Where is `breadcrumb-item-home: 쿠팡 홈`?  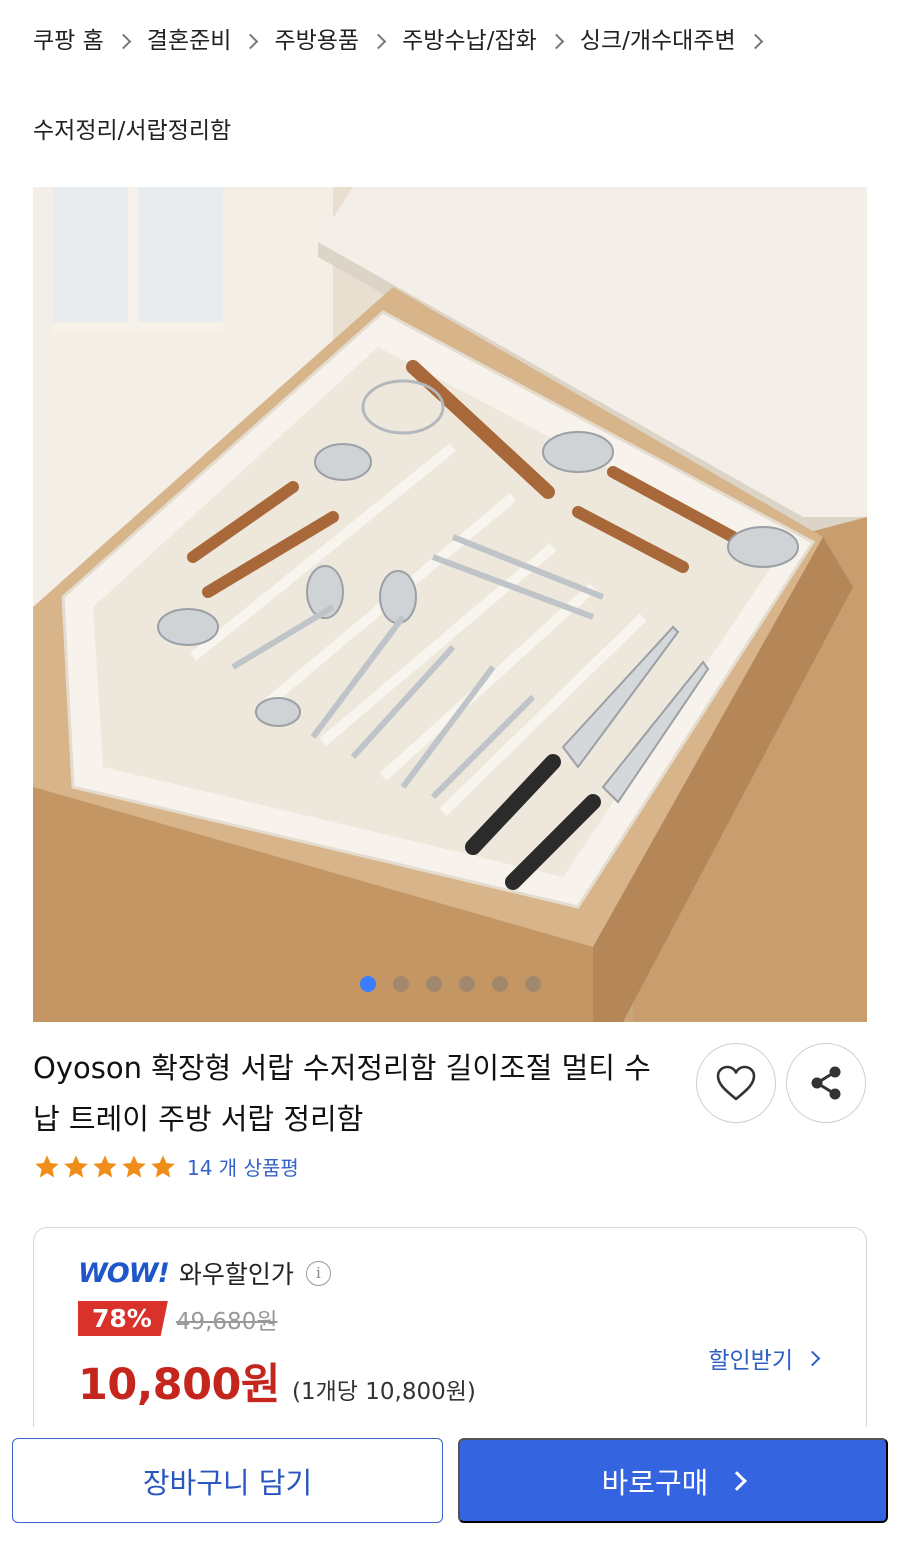 breadcrumb-item-home: 쿠팡 홈 is located at coordinates (90, 41).